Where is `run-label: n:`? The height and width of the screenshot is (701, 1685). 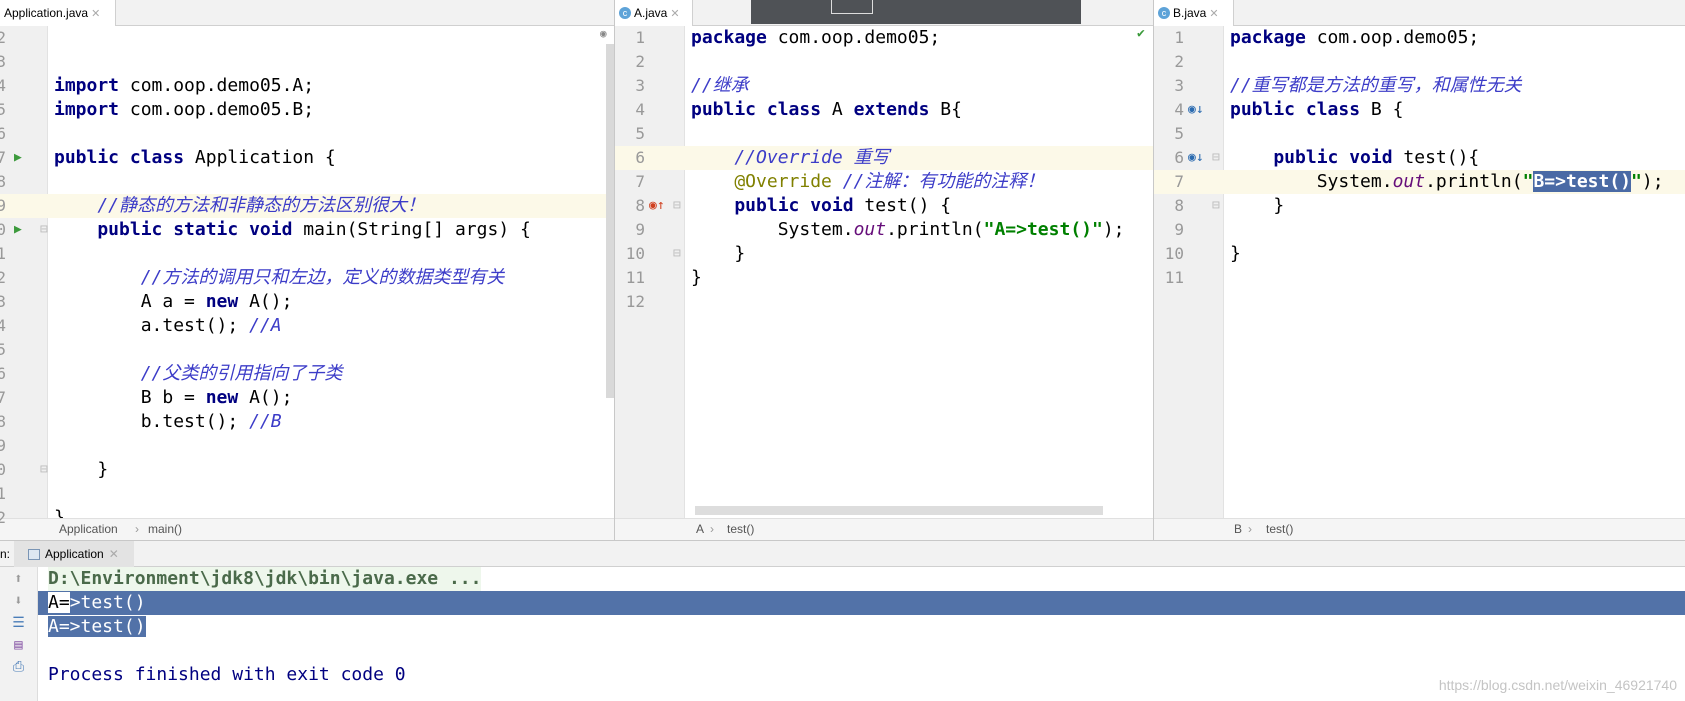 run-label: n: is located at coordinates (5, 554).